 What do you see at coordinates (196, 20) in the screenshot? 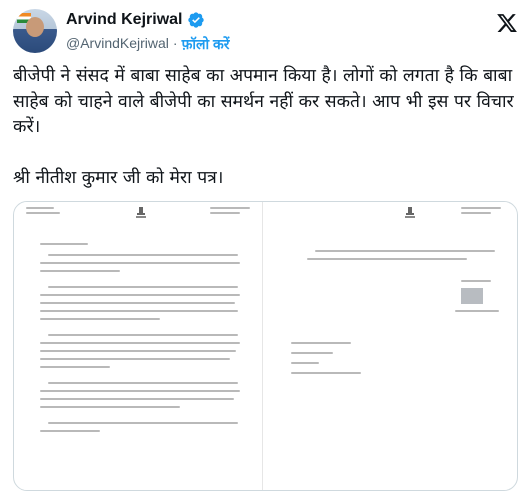
I see `verified-badge-icon` at bounding box center [196, 20].